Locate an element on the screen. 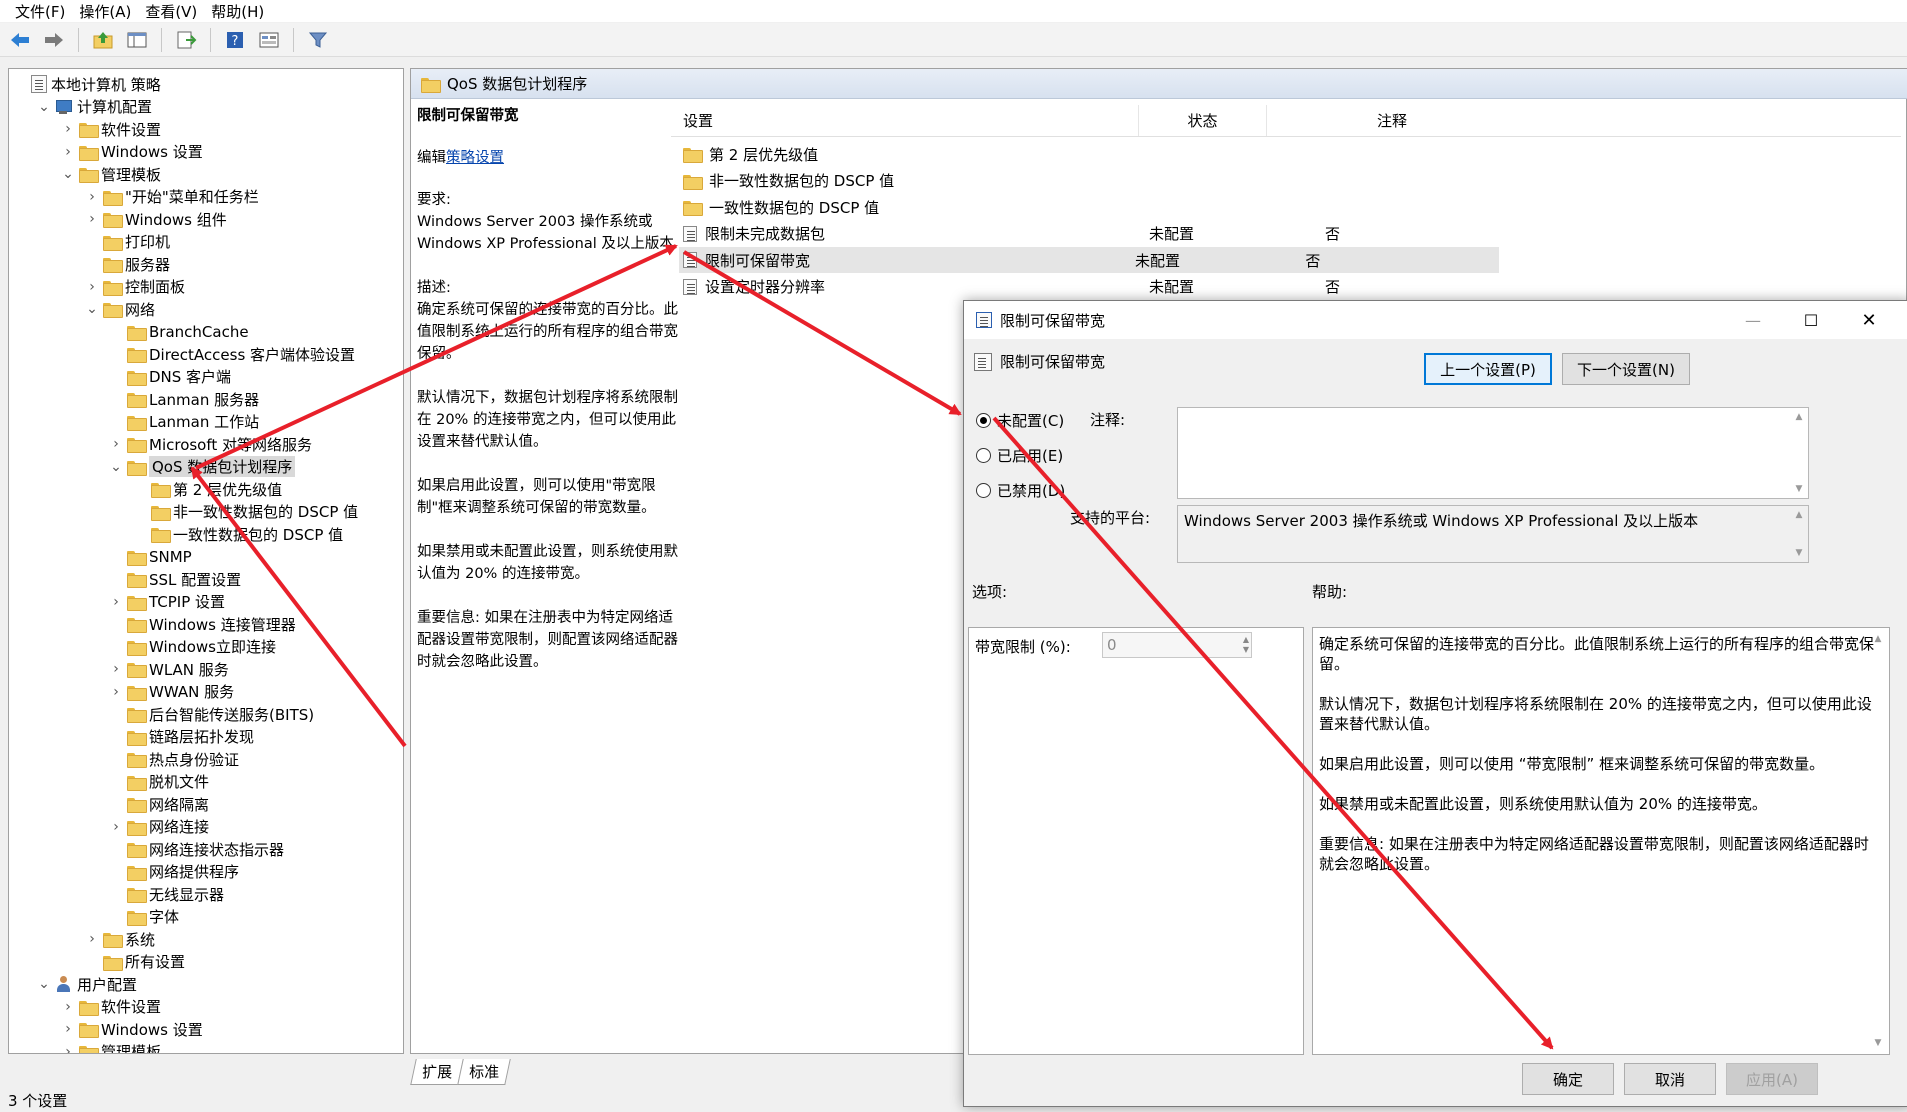  tree-item: ⌄ 用户配置 is located at coordinates (87, 984).